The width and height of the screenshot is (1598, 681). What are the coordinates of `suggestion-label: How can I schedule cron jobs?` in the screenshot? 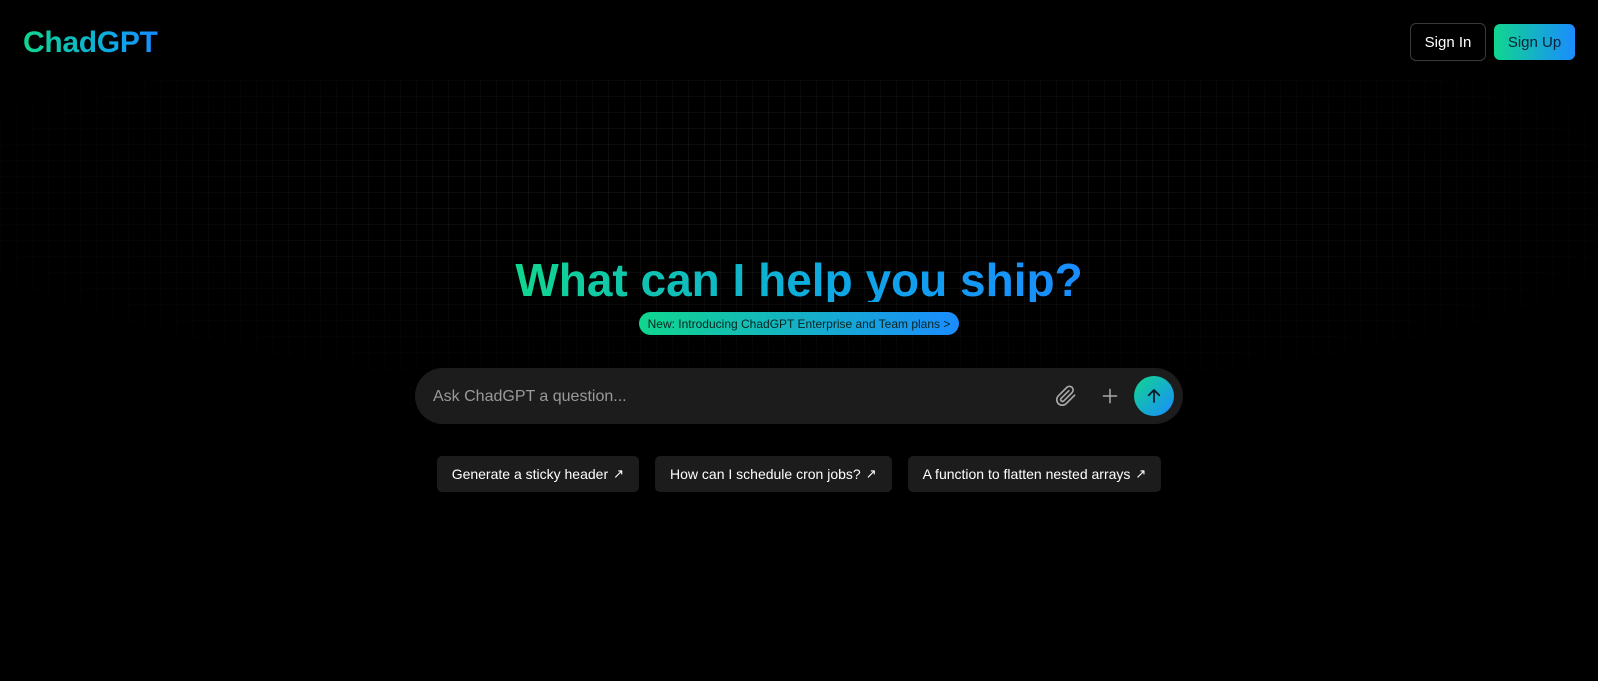 It's located at (765, 474).